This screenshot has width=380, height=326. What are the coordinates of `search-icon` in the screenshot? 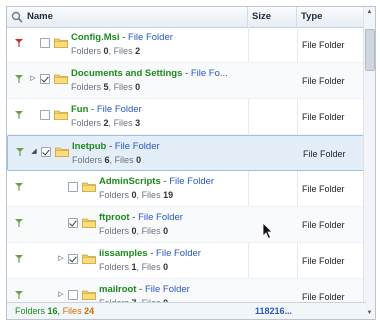 It's located at (17, 17).